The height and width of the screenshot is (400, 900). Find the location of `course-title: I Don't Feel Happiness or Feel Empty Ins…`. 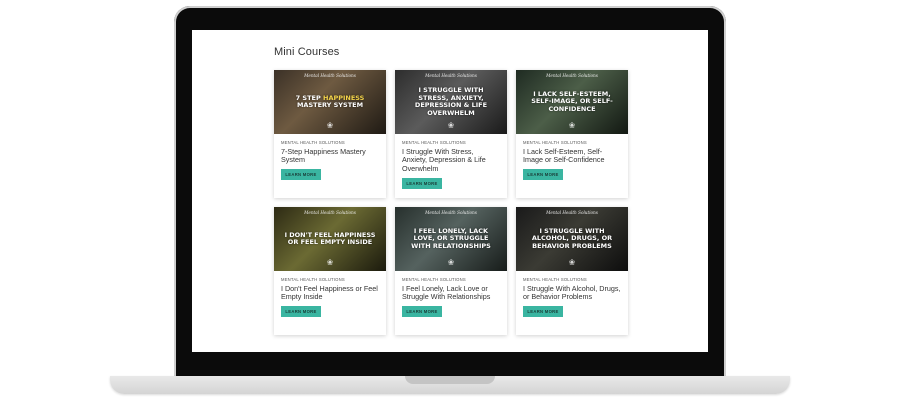

course-title: I Don't Feel Happiness or Feel Empty Ins… is located at coordinates (330, 293).